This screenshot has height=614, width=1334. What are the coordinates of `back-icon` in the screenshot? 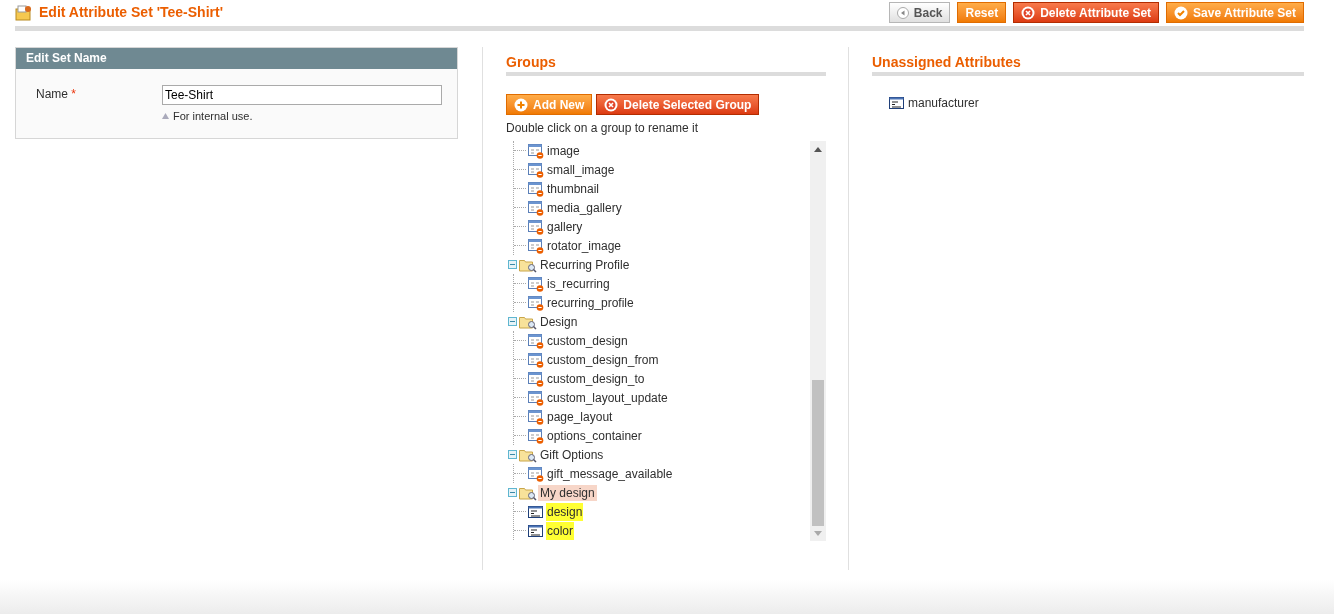 It's located at (902, 12).